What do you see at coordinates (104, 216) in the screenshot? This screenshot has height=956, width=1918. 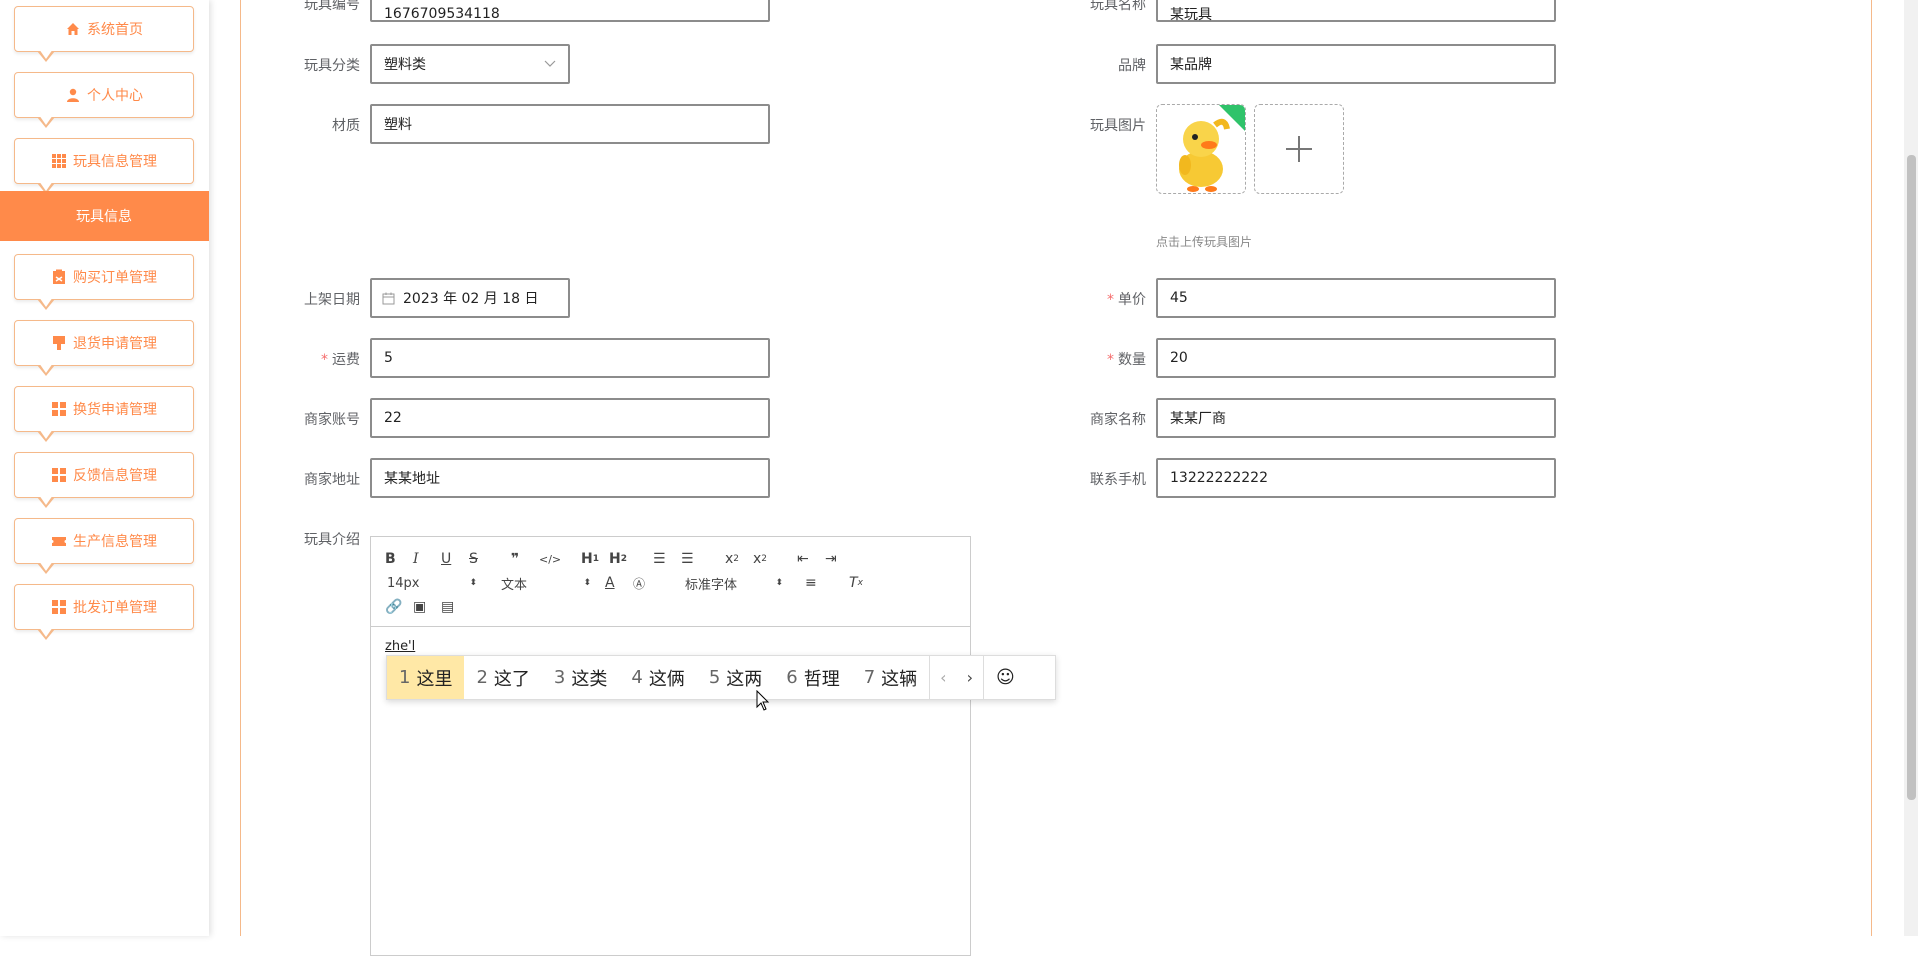 I see `submenu-toy-info: 玩具信息` at bounding box center [104, 216].